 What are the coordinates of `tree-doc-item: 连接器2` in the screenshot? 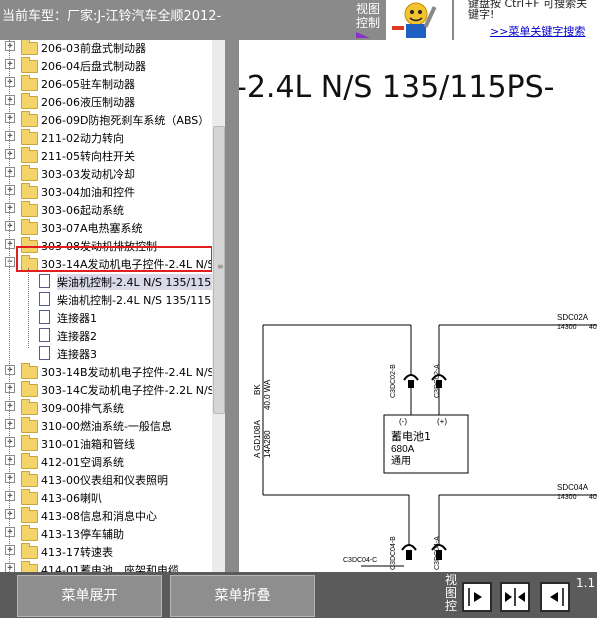 It's located at (106, 334).